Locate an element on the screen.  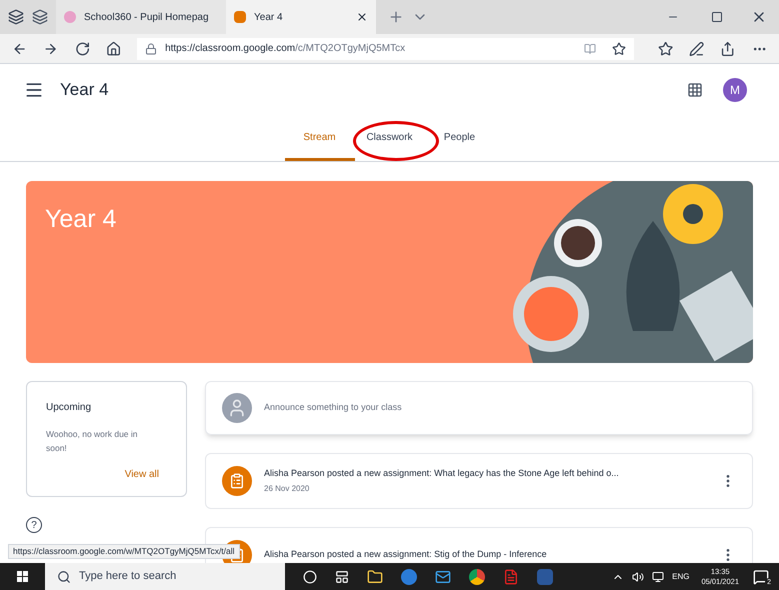
reading-view-icon is located at coordinates (590, 48).